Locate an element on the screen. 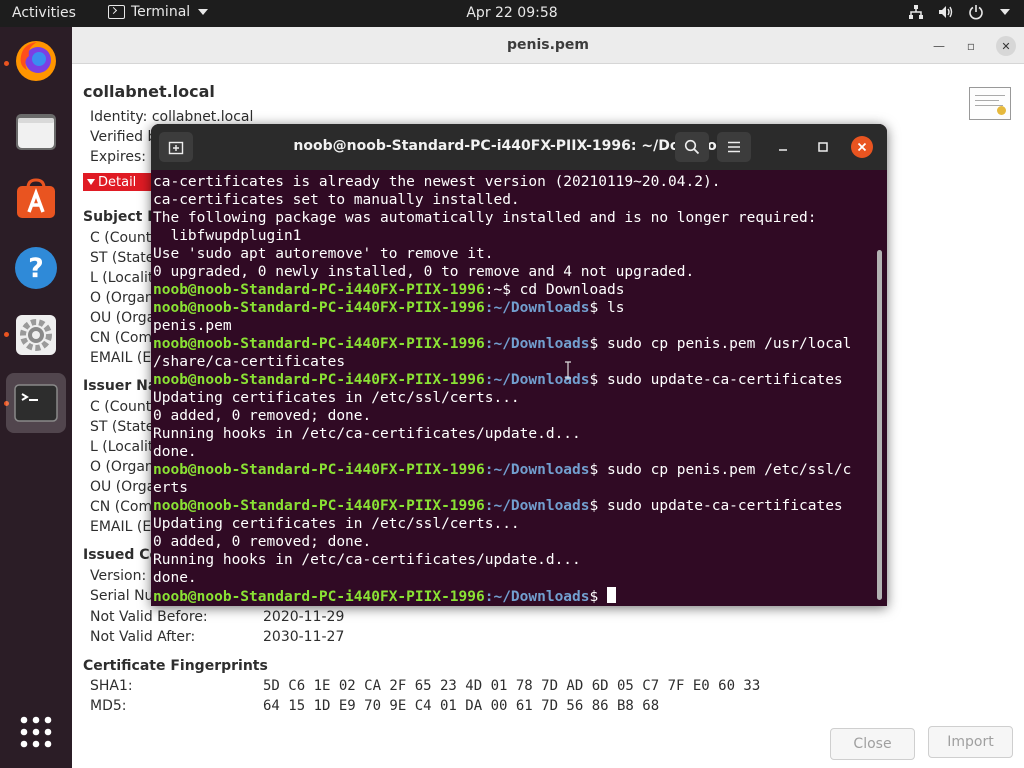 The image size is (1024, 768). window-title: penis.pem is located at coordinates (548, 45).